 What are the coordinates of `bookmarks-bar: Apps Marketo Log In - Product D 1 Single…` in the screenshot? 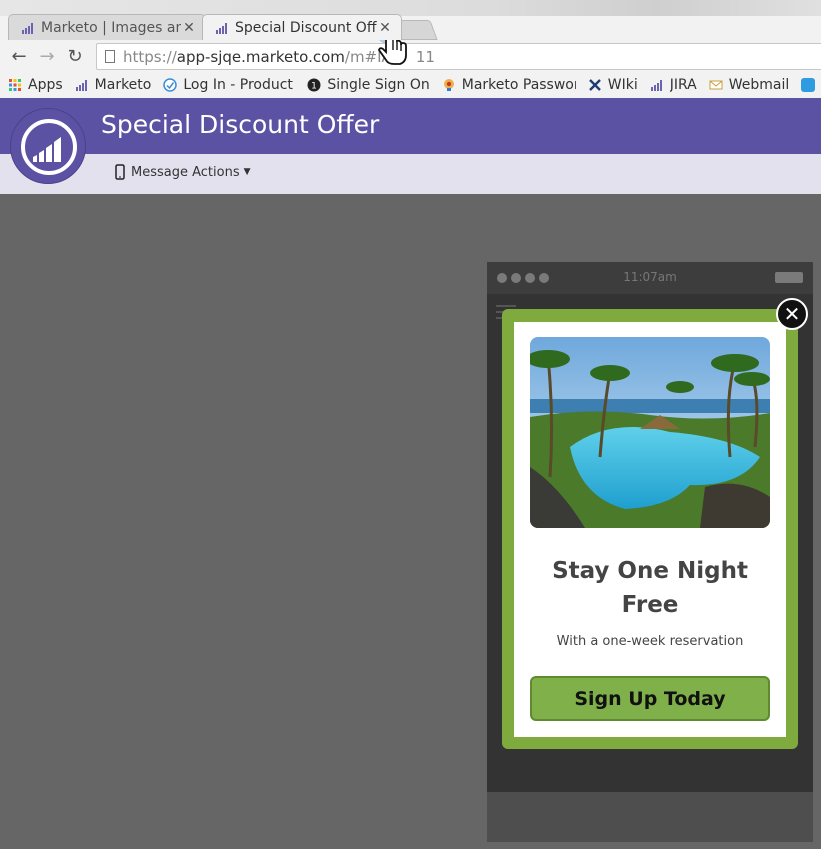 It's located at (410, 85).